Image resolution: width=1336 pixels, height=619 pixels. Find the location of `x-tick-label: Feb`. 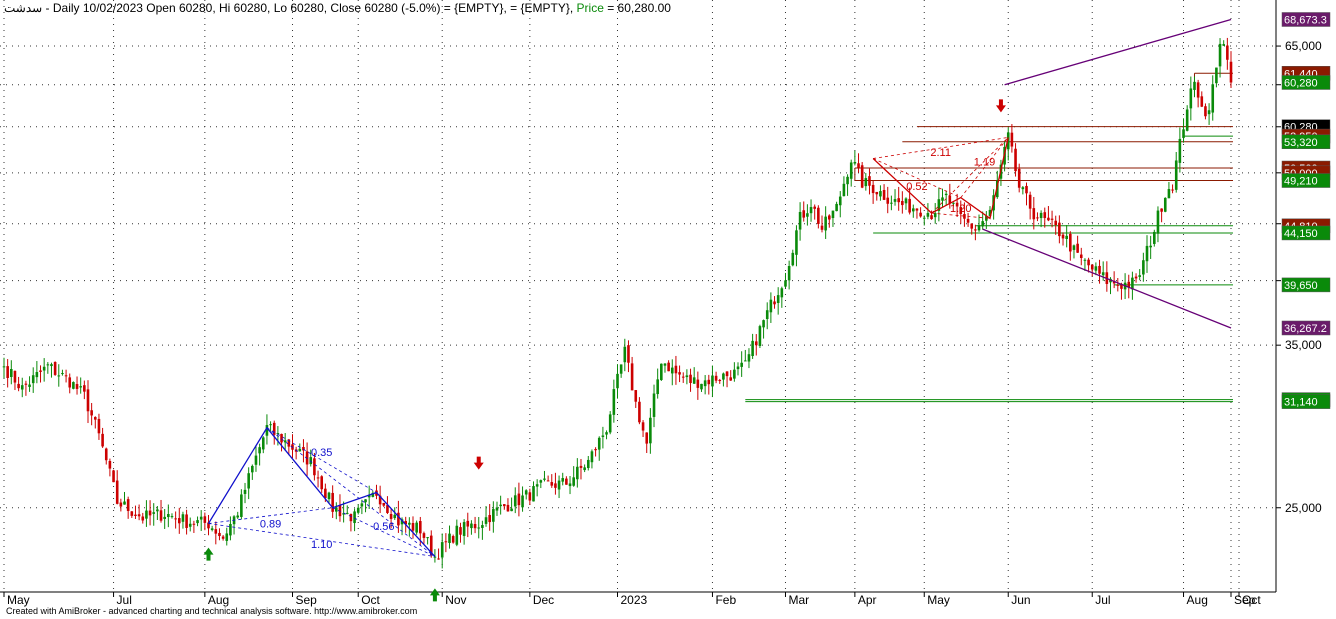

x-tick-label: Feb is located at coordinates (725, 600).